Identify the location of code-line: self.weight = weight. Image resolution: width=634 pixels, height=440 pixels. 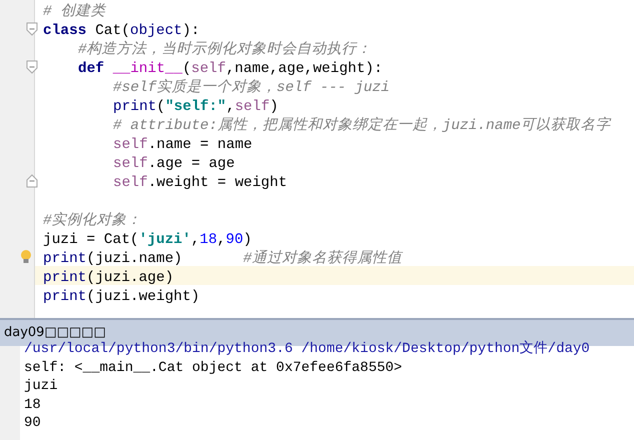
(200, 183).